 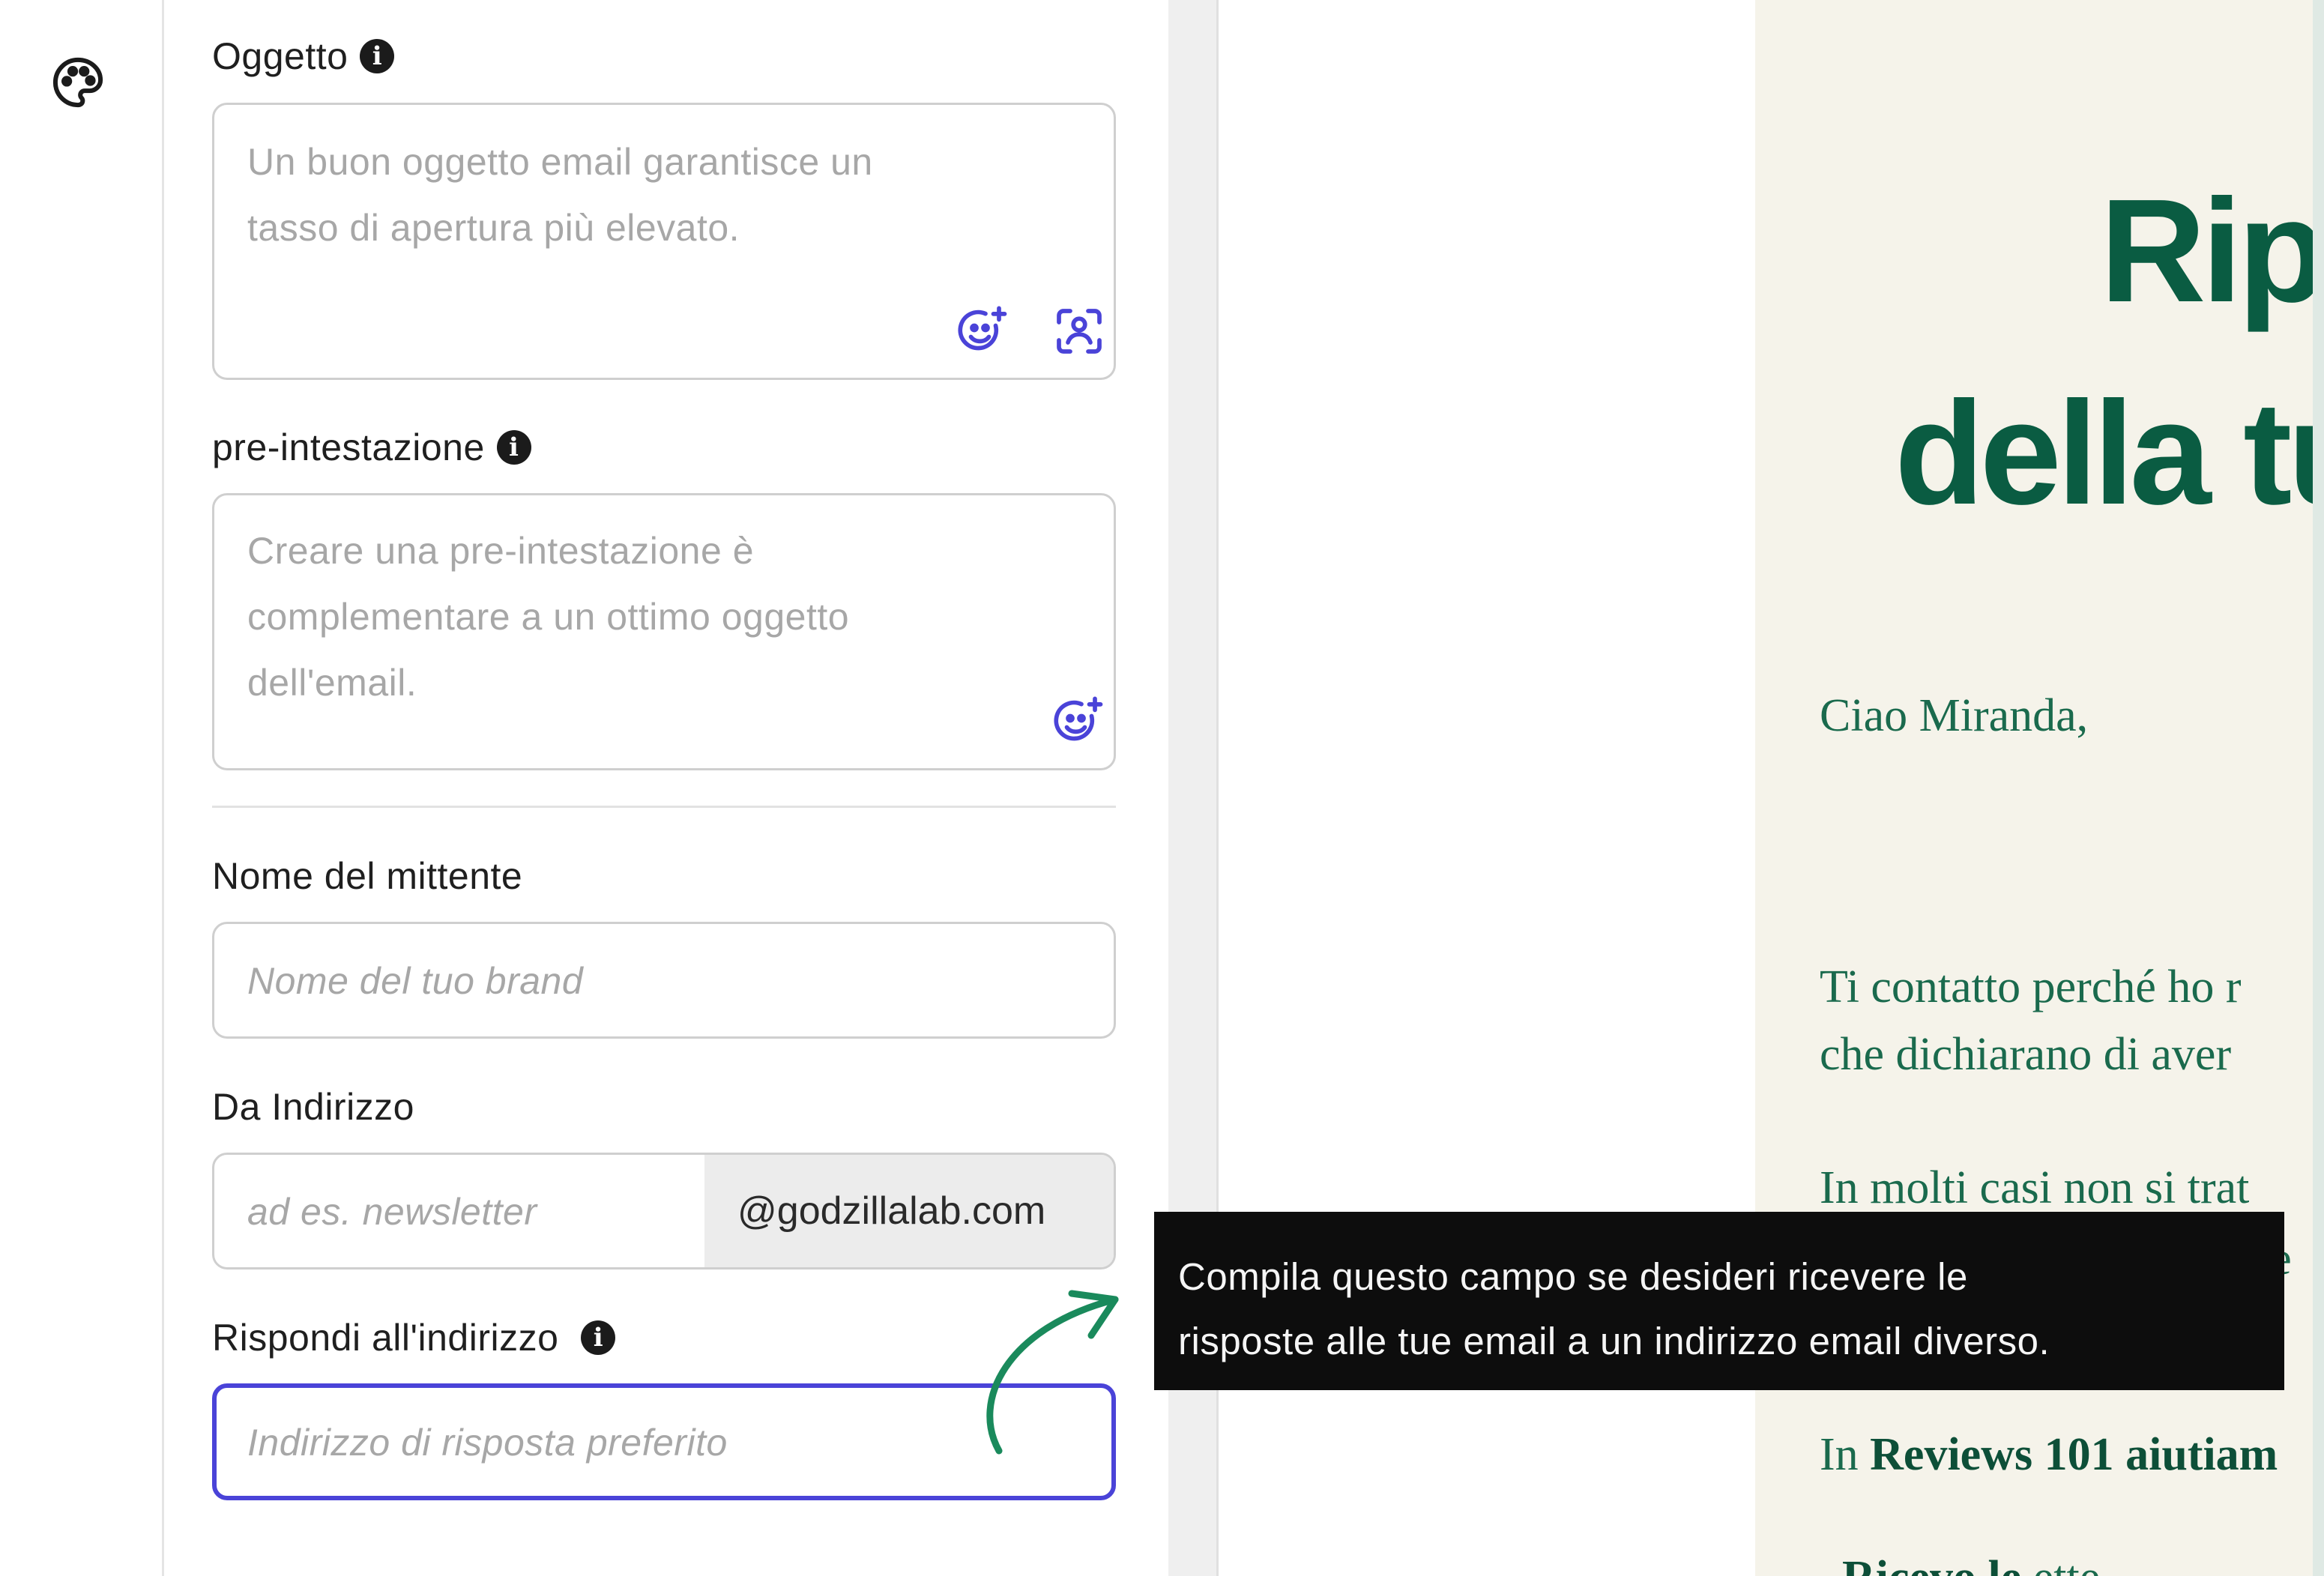 What do you see at coordinates (82, 788) in the screenshot?
I see `left-rail` at bounding box center [82, 788].